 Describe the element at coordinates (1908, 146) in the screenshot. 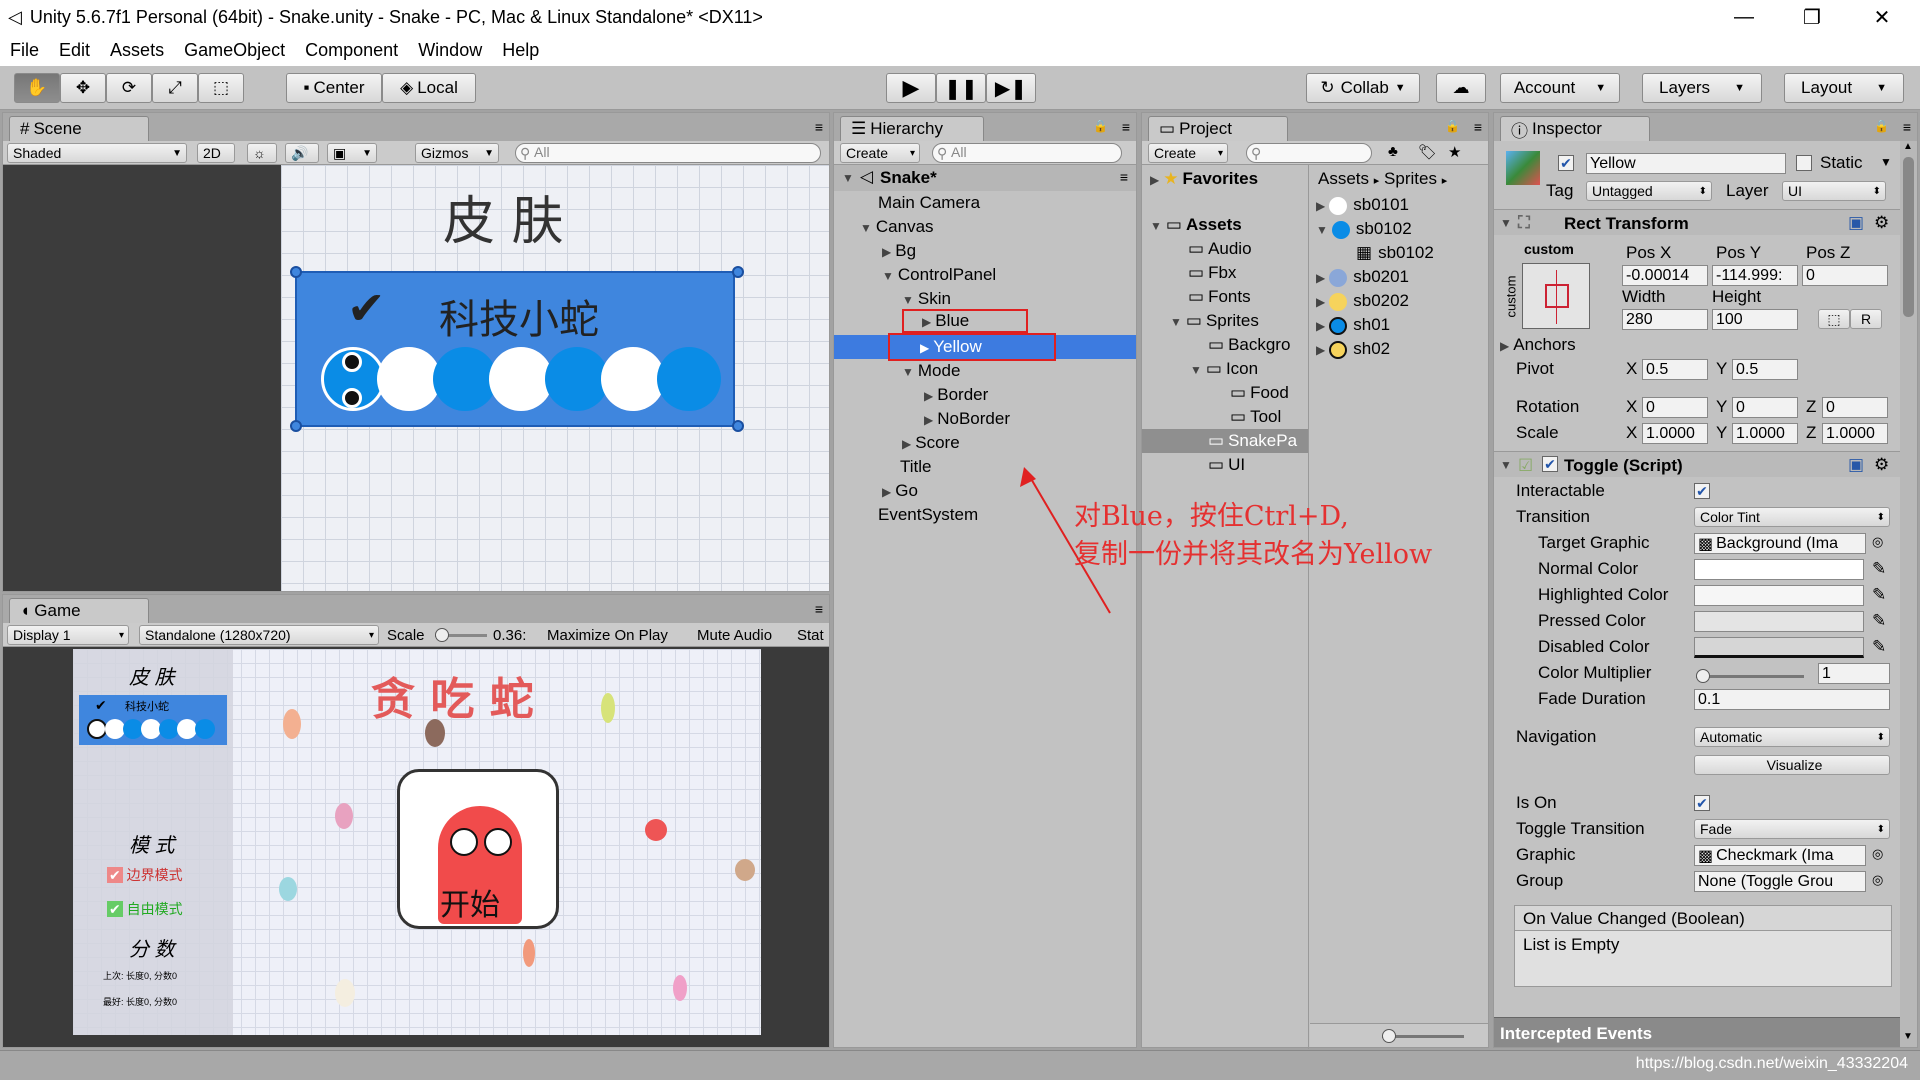

I see `scroll-up-icon: ▲` at that location.